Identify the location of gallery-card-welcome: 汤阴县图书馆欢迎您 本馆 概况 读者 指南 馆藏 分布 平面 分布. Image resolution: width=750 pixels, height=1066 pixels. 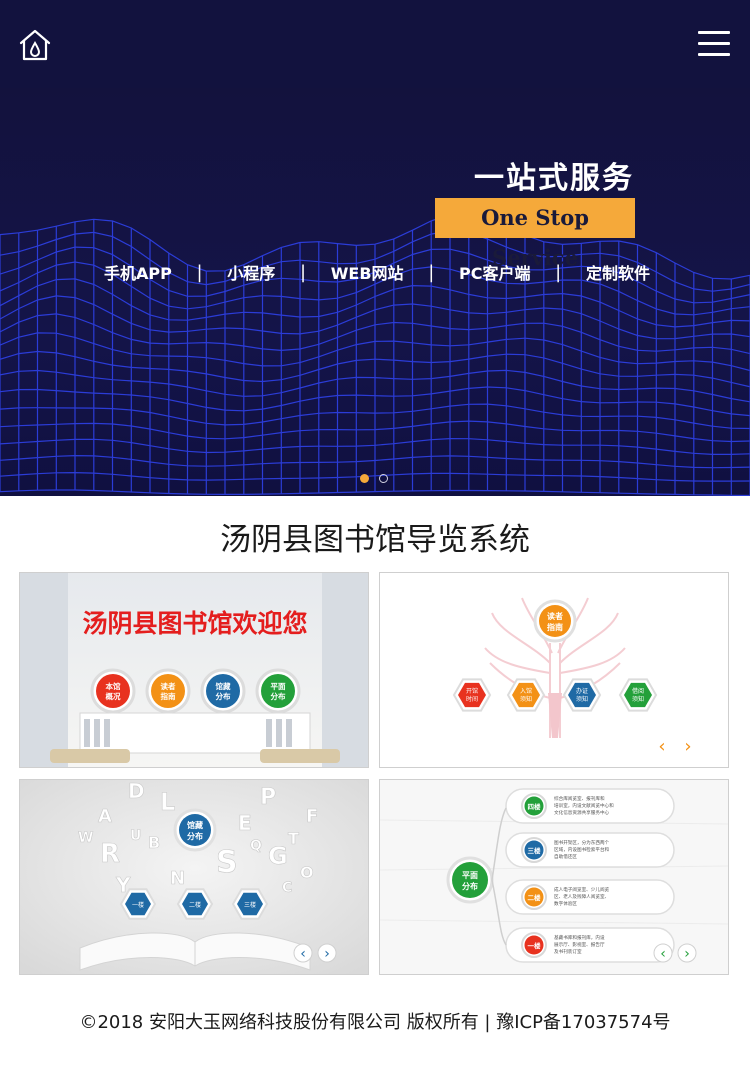
(194, 670).